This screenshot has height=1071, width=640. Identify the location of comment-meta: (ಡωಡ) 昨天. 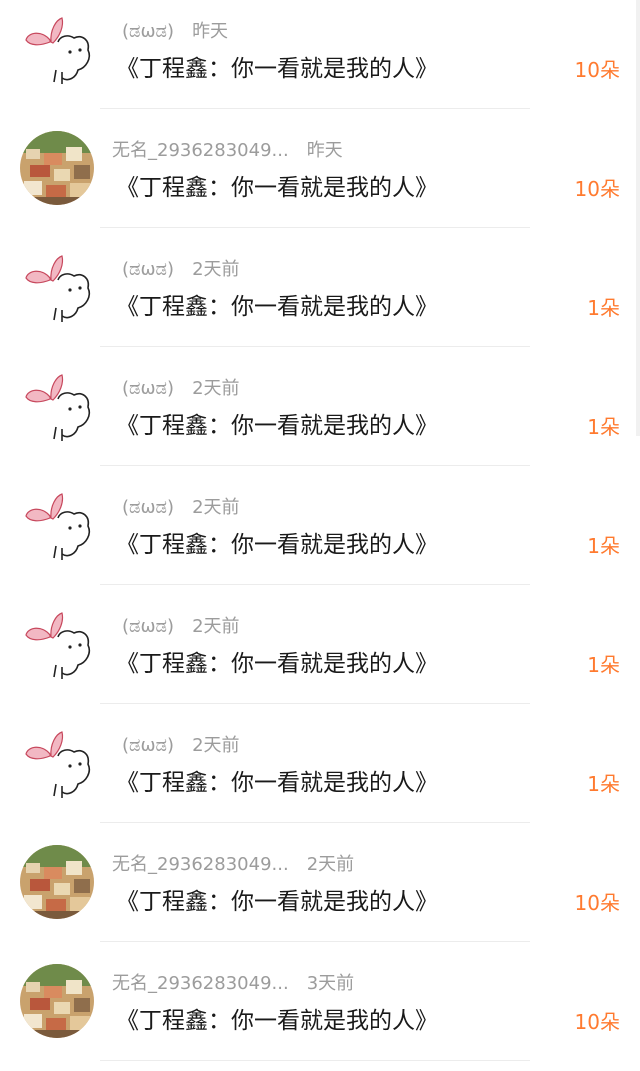
(170, 32).